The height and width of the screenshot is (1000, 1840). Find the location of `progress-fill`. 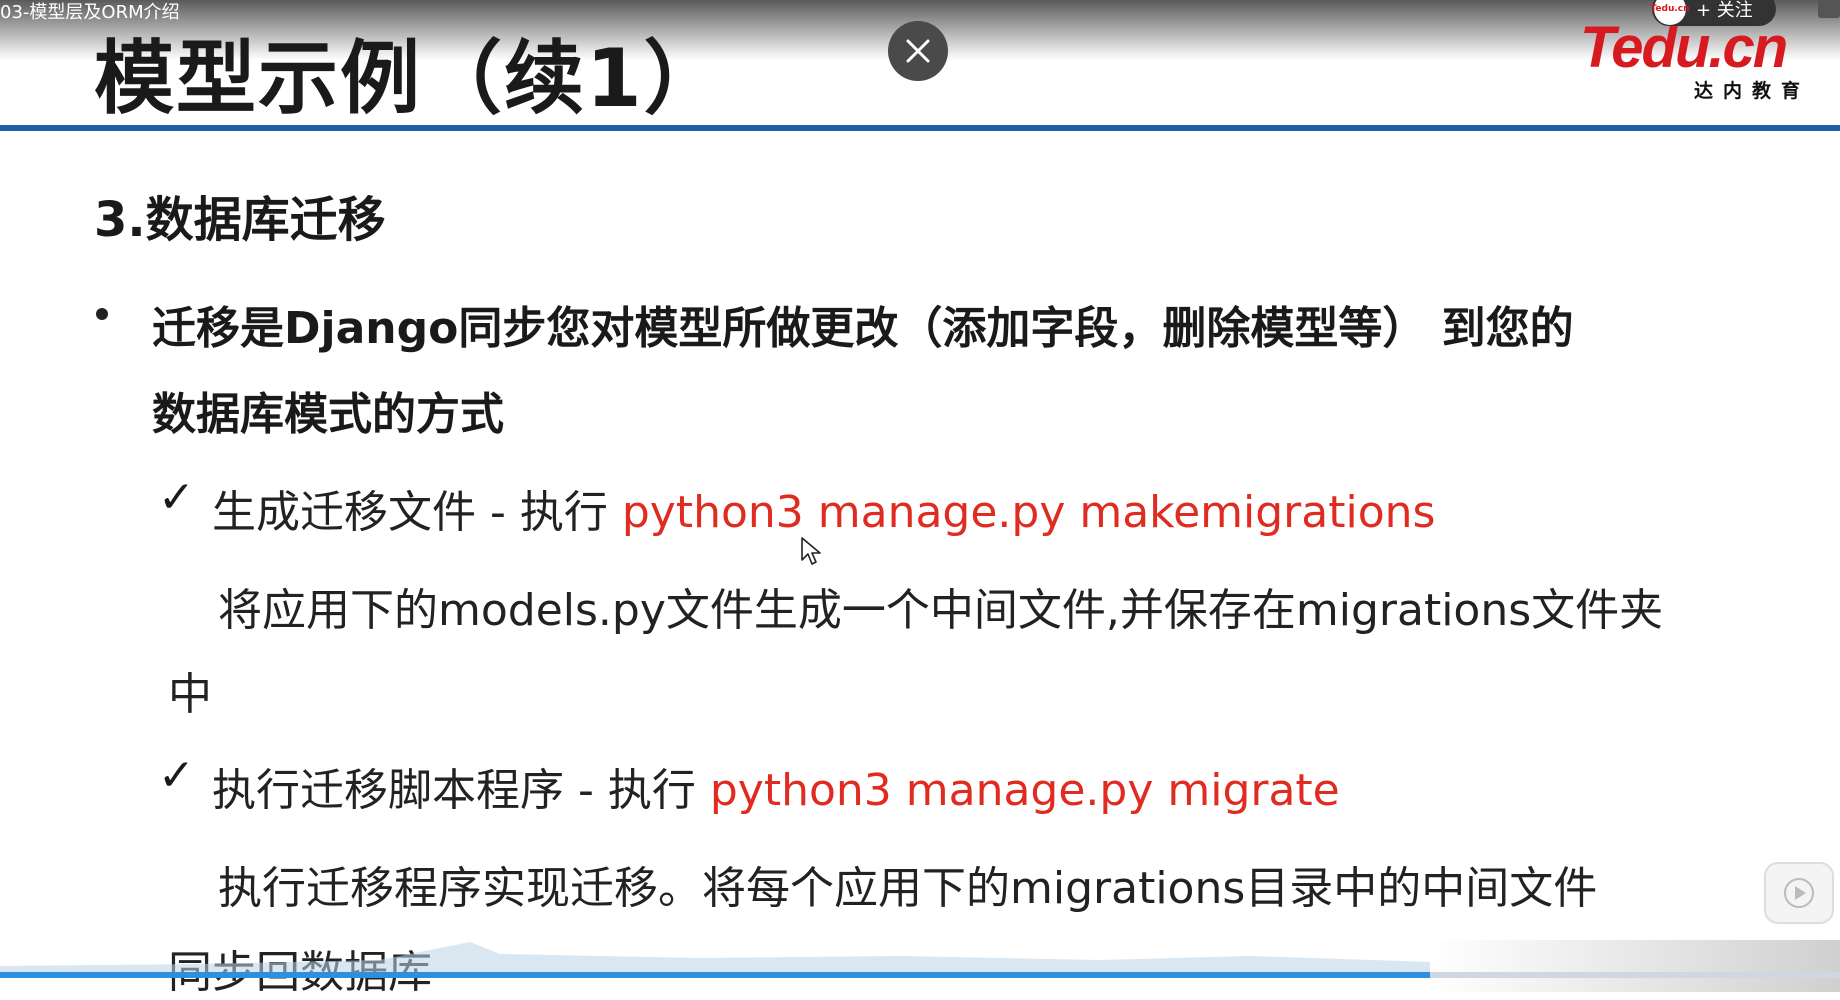

progress-fill is located at coordinates (715, 975).